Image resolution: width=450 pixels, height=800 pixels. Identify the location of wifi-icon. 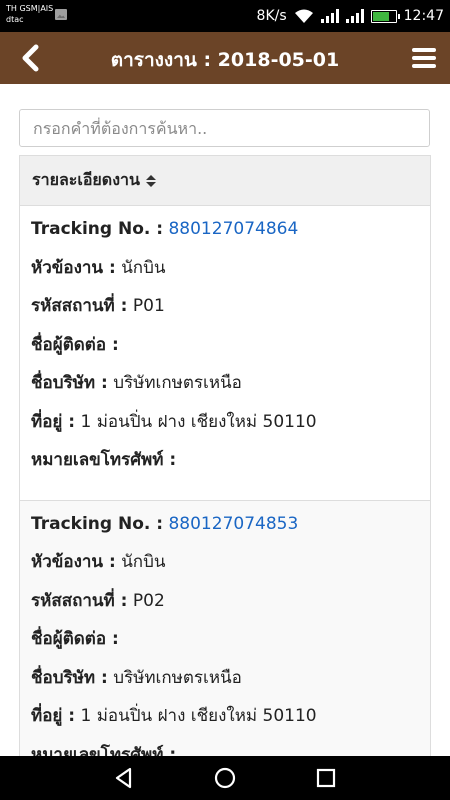
(303, 16).